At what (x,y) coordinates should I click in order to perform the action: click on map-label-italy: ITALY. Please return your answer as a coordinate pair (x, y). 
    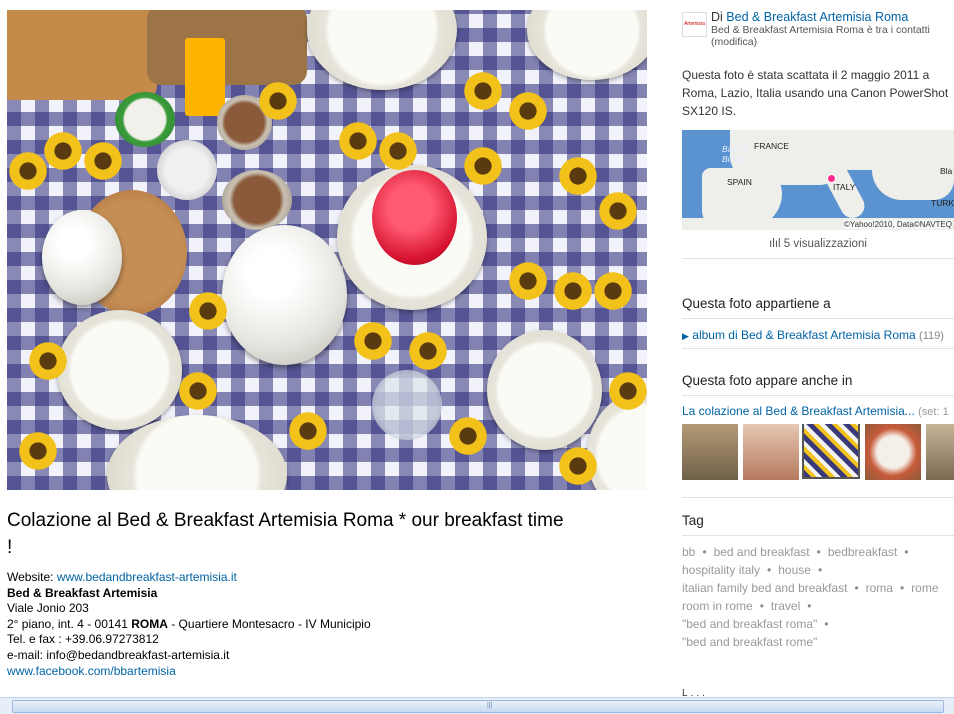
    Looking at the image, I should click on (844, 187).